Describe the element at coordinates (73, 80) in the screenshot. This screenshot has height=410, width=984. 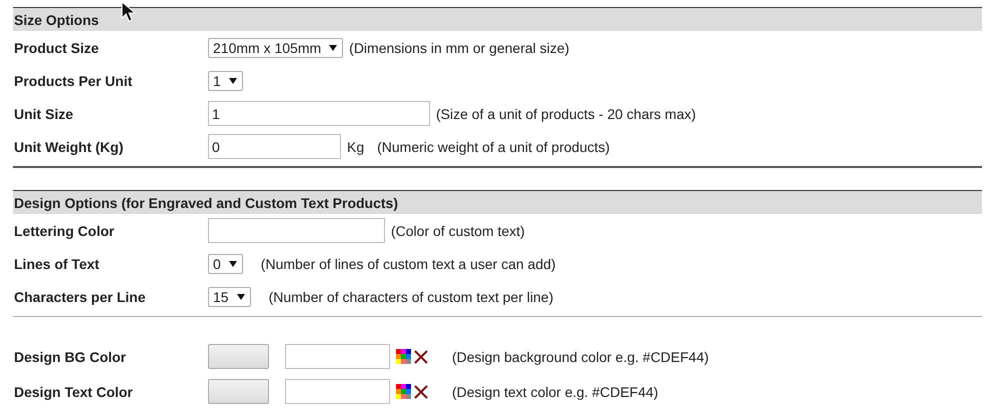
I see `field-label: Products Per Unit` at that location.